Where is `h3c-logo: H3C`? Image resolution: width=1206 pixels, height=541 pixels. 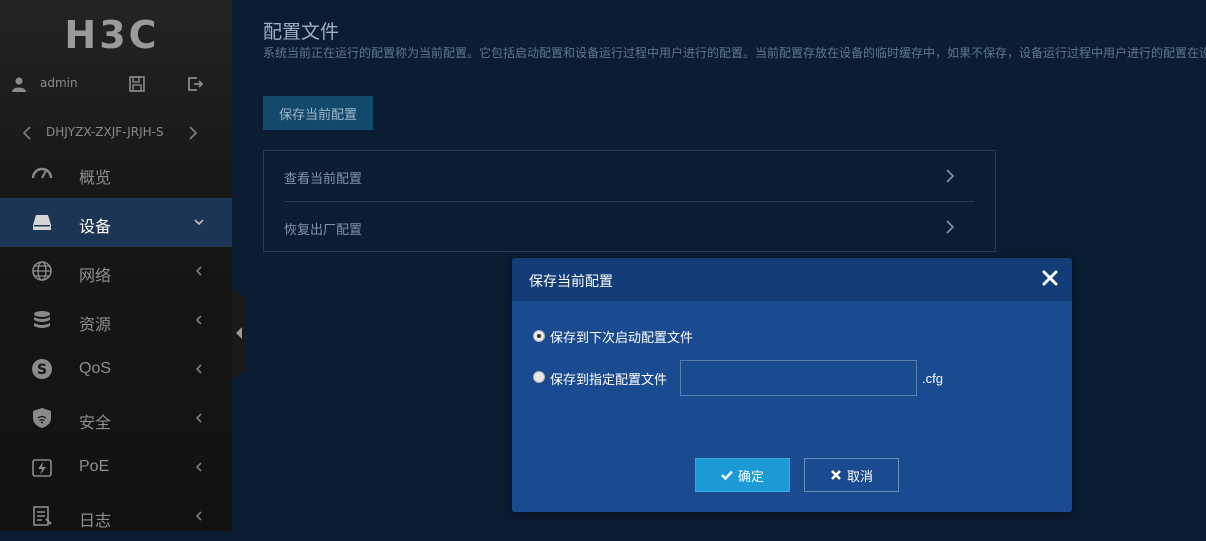 h3c-logo: H3C is located at coordinates (112, 35).